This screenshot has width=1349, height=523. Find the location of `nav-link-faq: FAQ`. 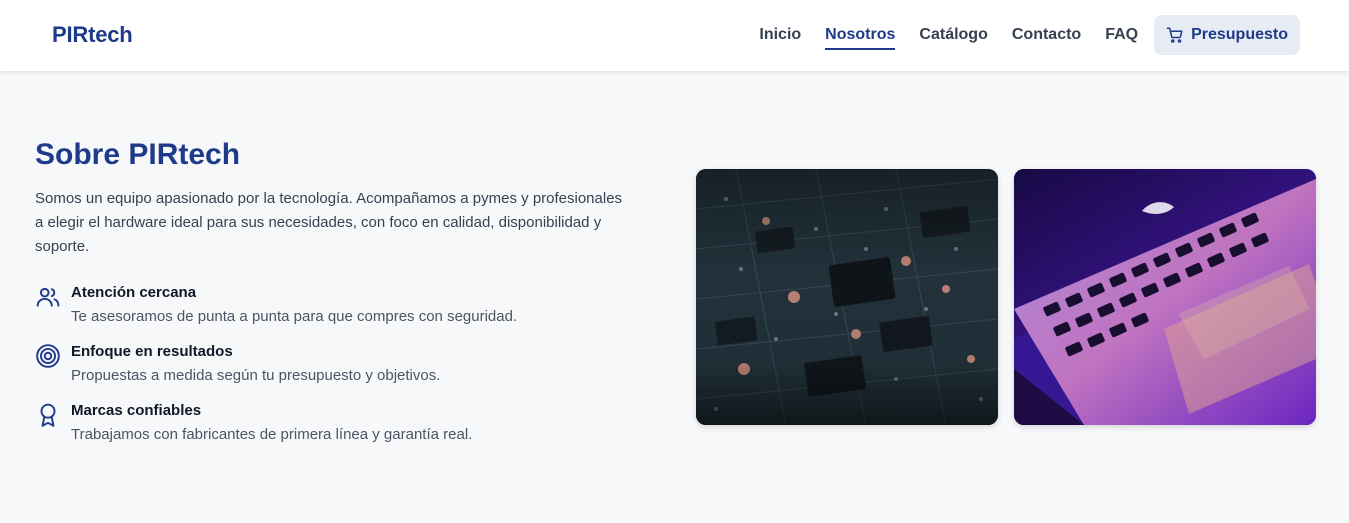

nav-link-faq: FAQ is located at coordinates (1121, 35).